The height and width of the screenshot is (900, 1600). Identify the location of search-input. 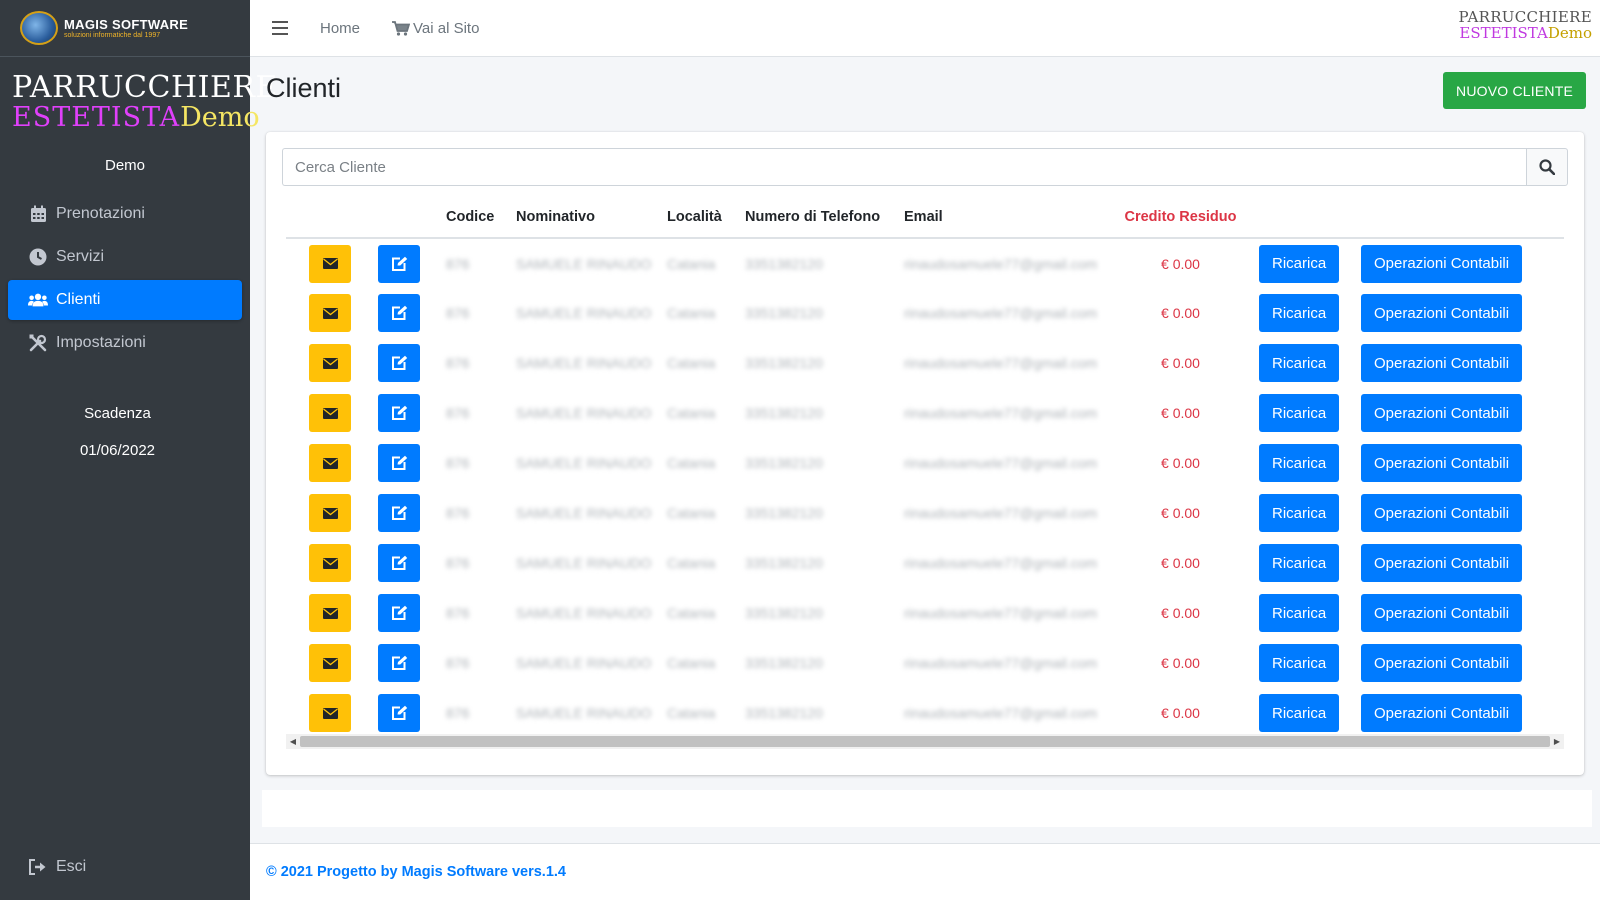
(904, 167).